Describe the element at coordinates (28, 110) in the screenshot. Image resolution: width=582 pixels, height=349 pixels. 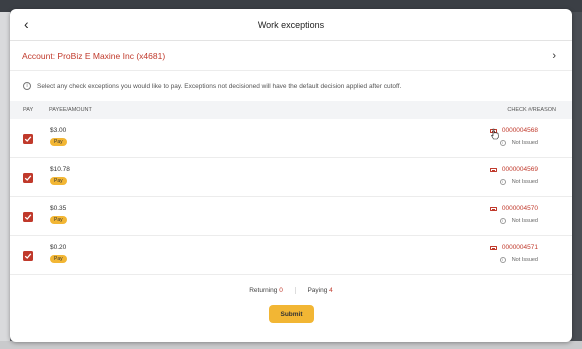
I see `column-pay: PAY` at that location.